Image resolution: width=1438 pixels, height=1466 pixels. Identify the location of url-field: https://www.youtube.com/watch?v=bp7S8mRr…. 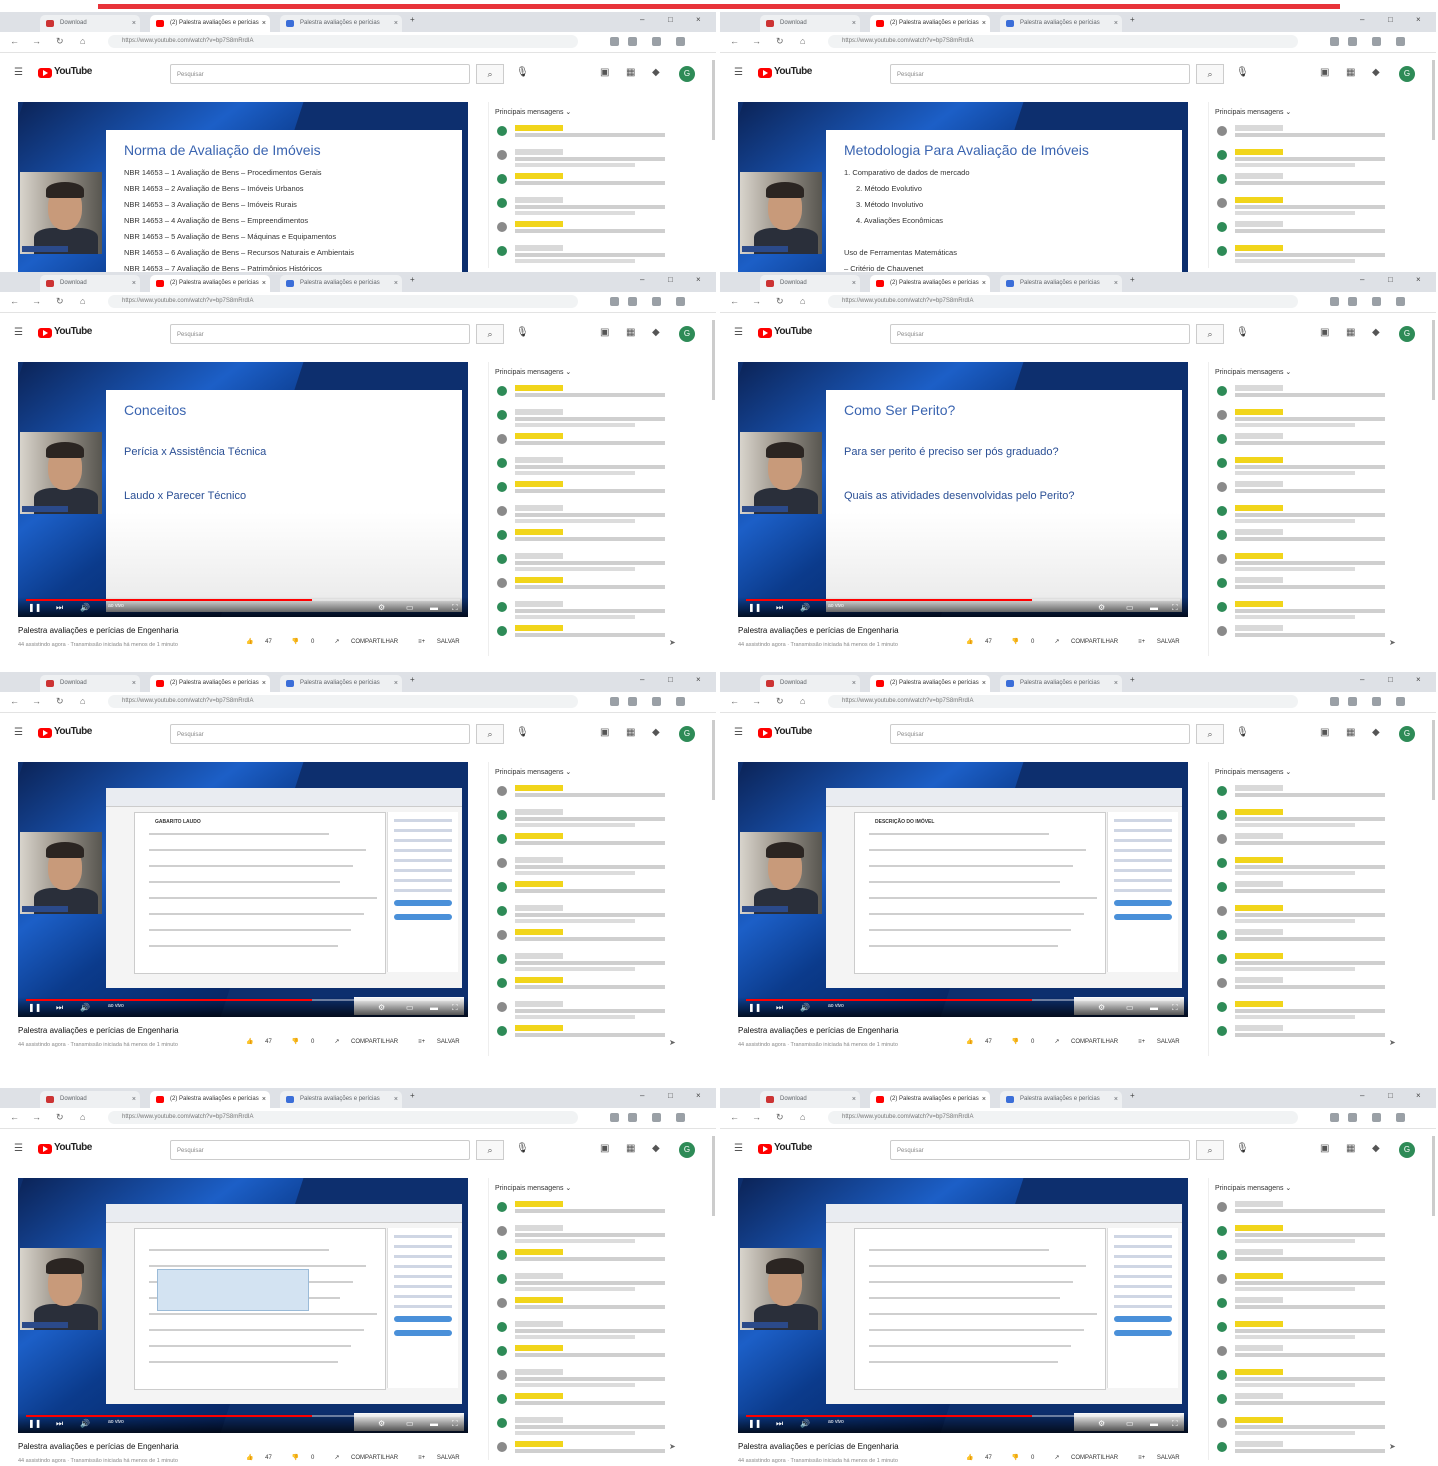
(343, 301).